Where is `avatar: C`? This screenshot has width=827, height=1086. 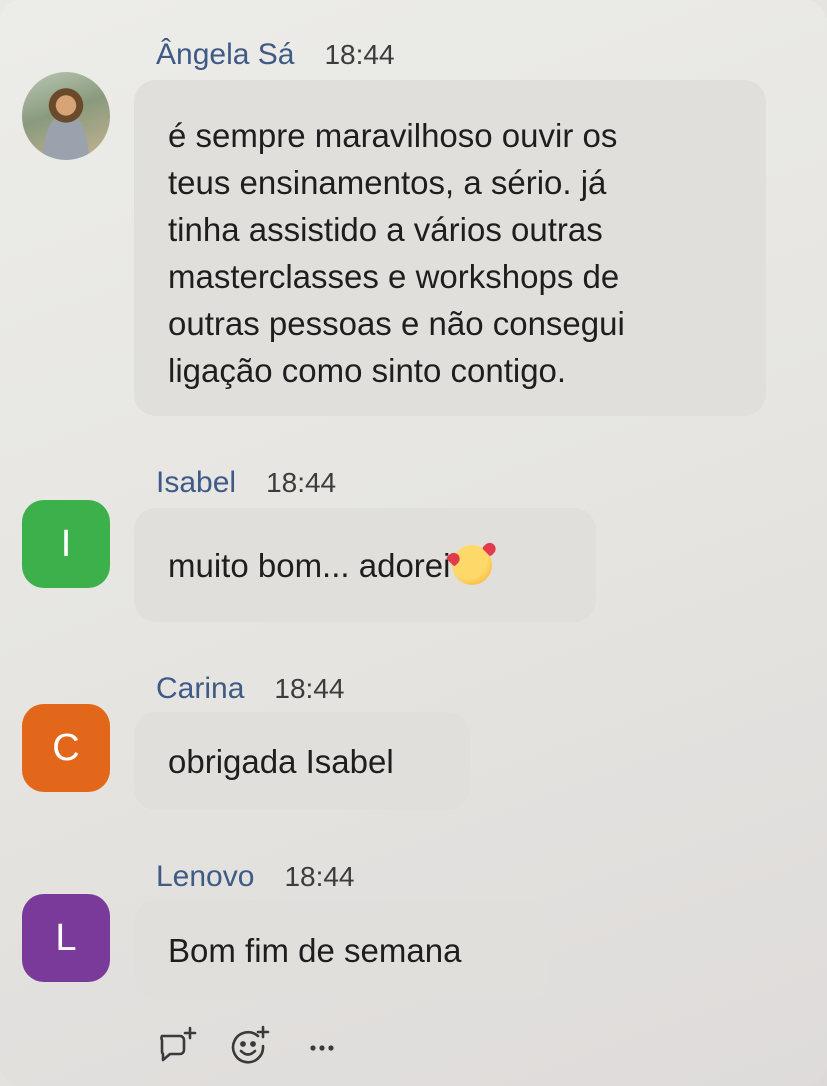
avatar: C is located at coordinates (66, 748).